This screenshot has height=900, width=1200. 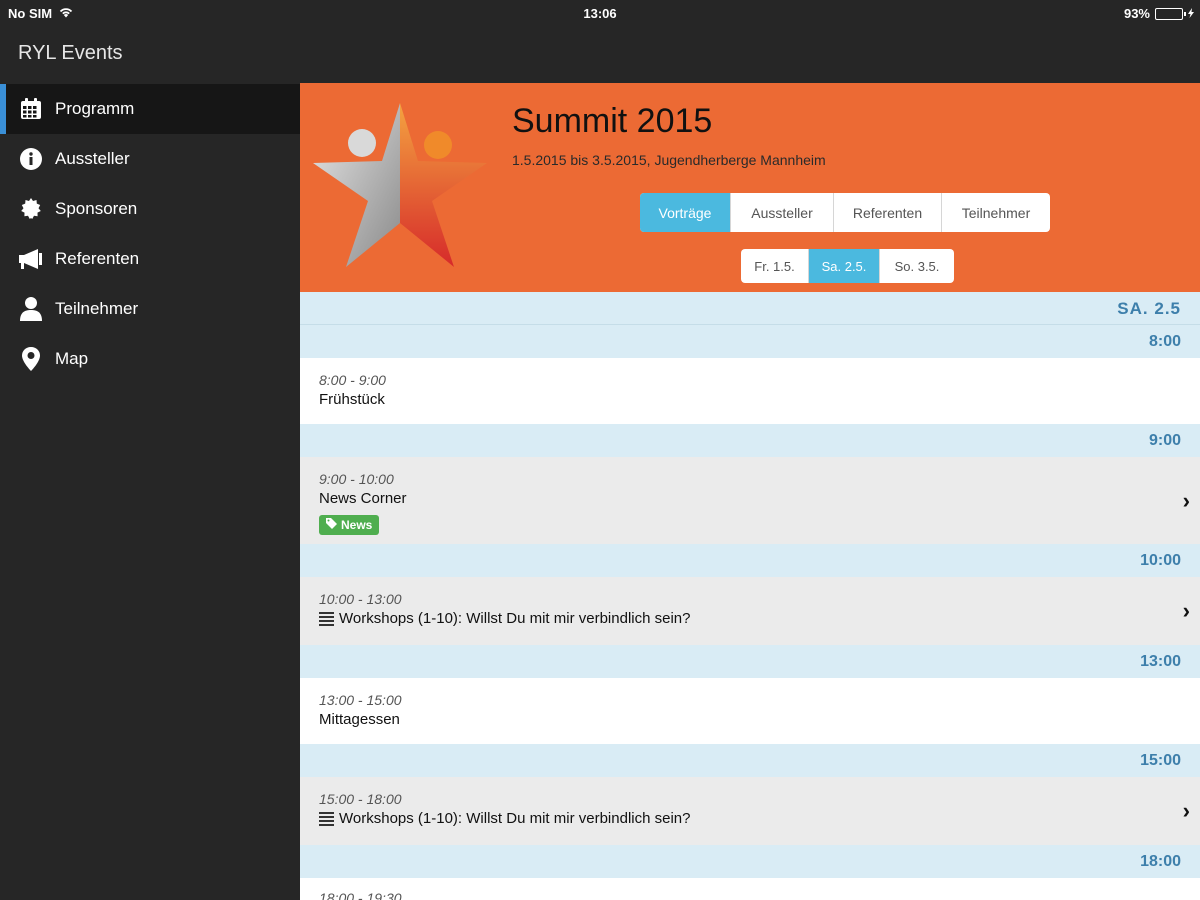 What do you see at coordinates (782, 212) in the screenshot?
I see `tab-aussteller: Aussteller` at bounding box center [782, 212].